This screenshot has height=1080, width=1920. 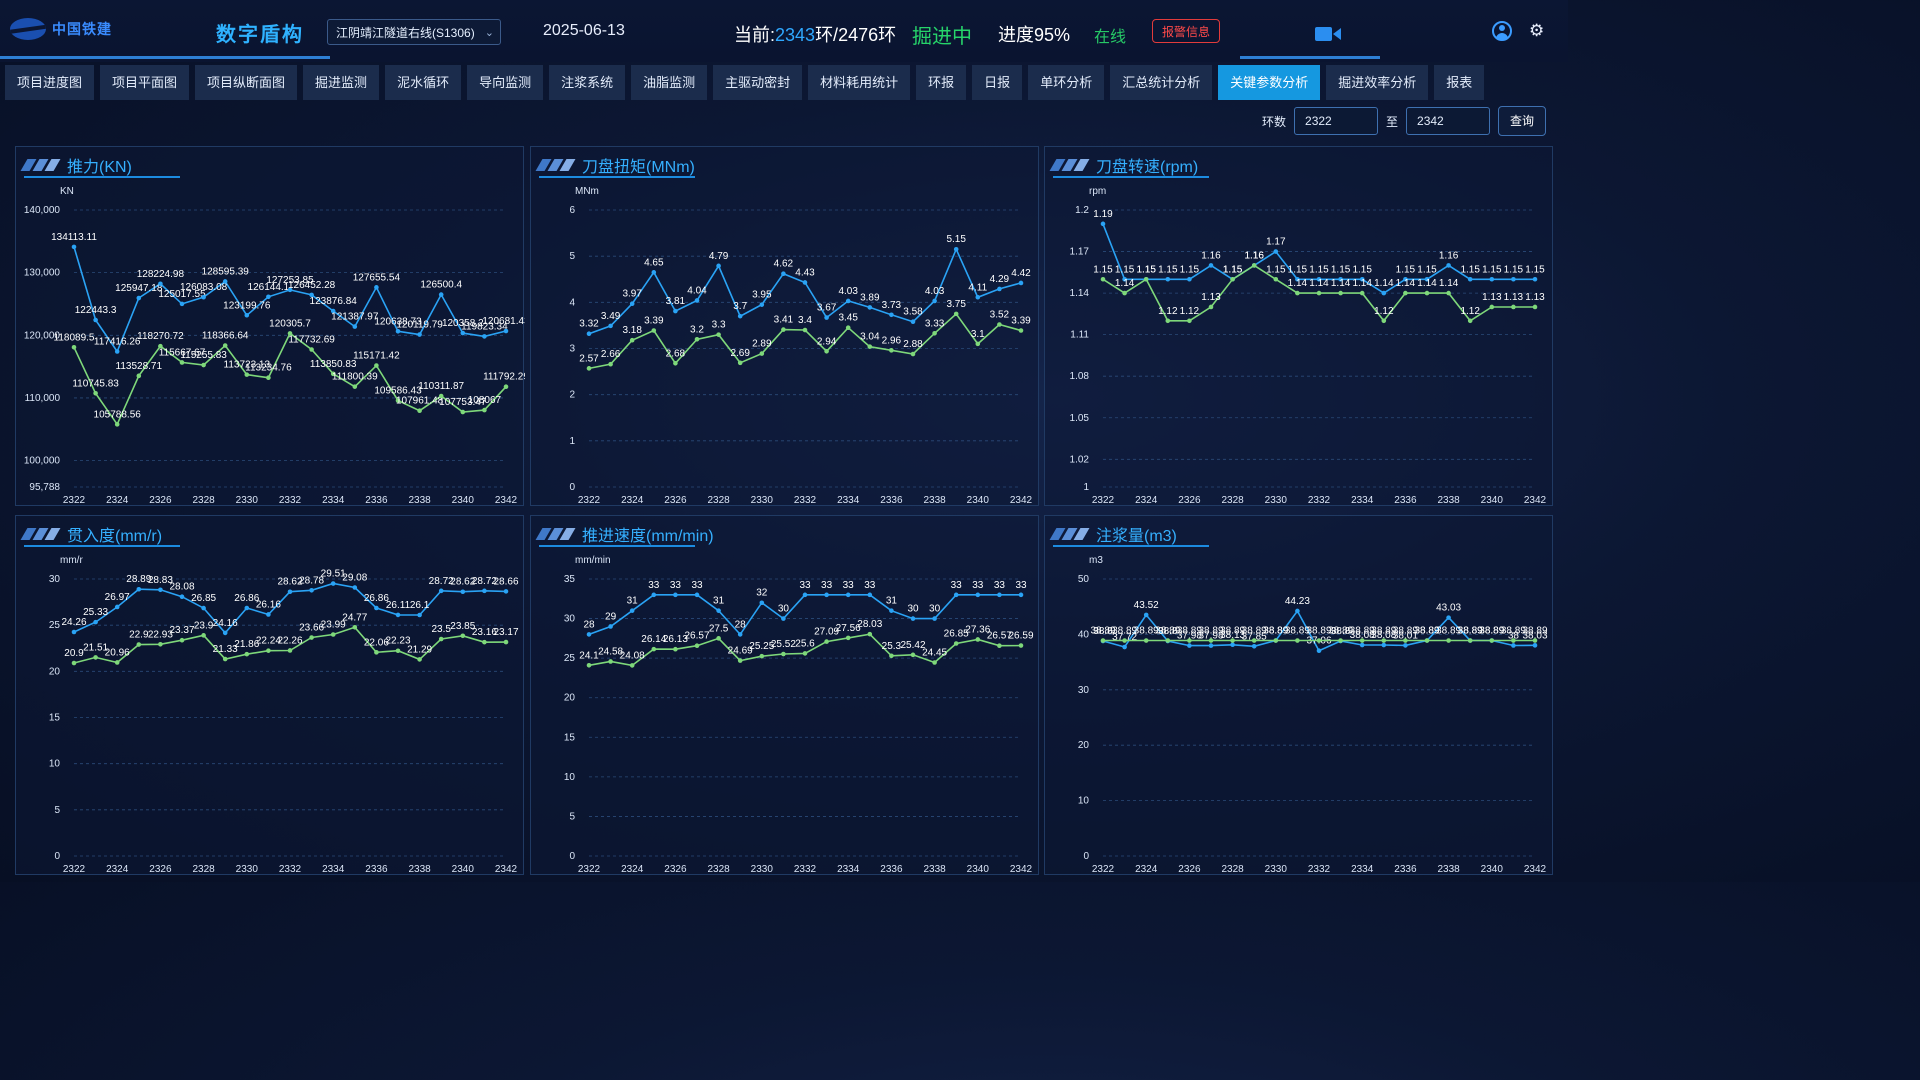 What do you see at coordinates (1377, 82) in the screenshot?
I see `tab-15: 掘进效率分析` at bounding box center [1377, 82].